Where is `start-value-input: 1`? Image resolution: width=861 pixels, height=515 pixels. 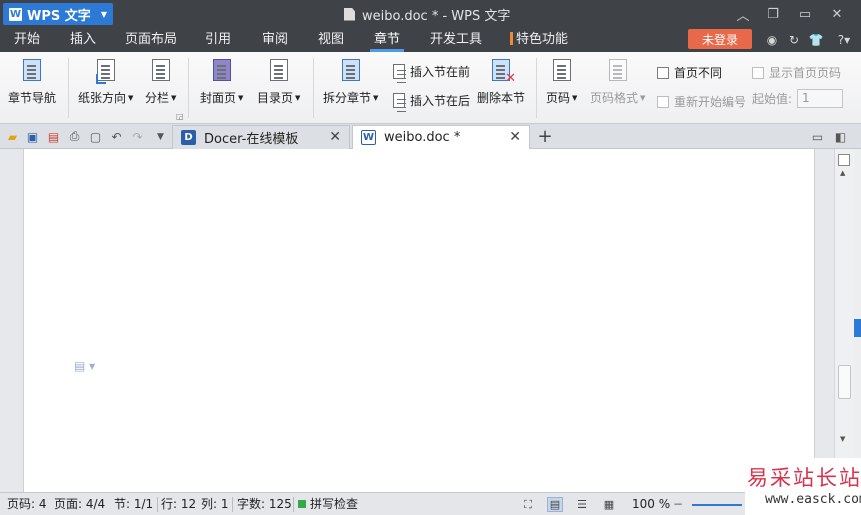
start-value-input: 1 is located at coordinates (820, 98).